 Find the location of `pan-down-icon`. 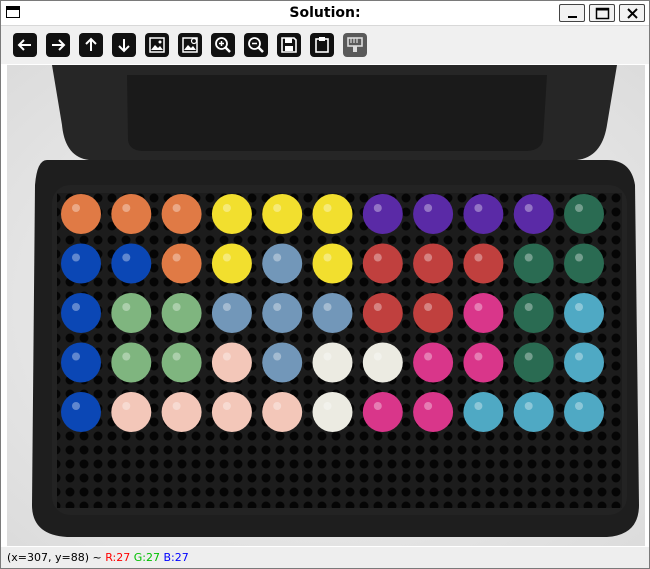

pan-down-icon is located at coordinates (124, 46).